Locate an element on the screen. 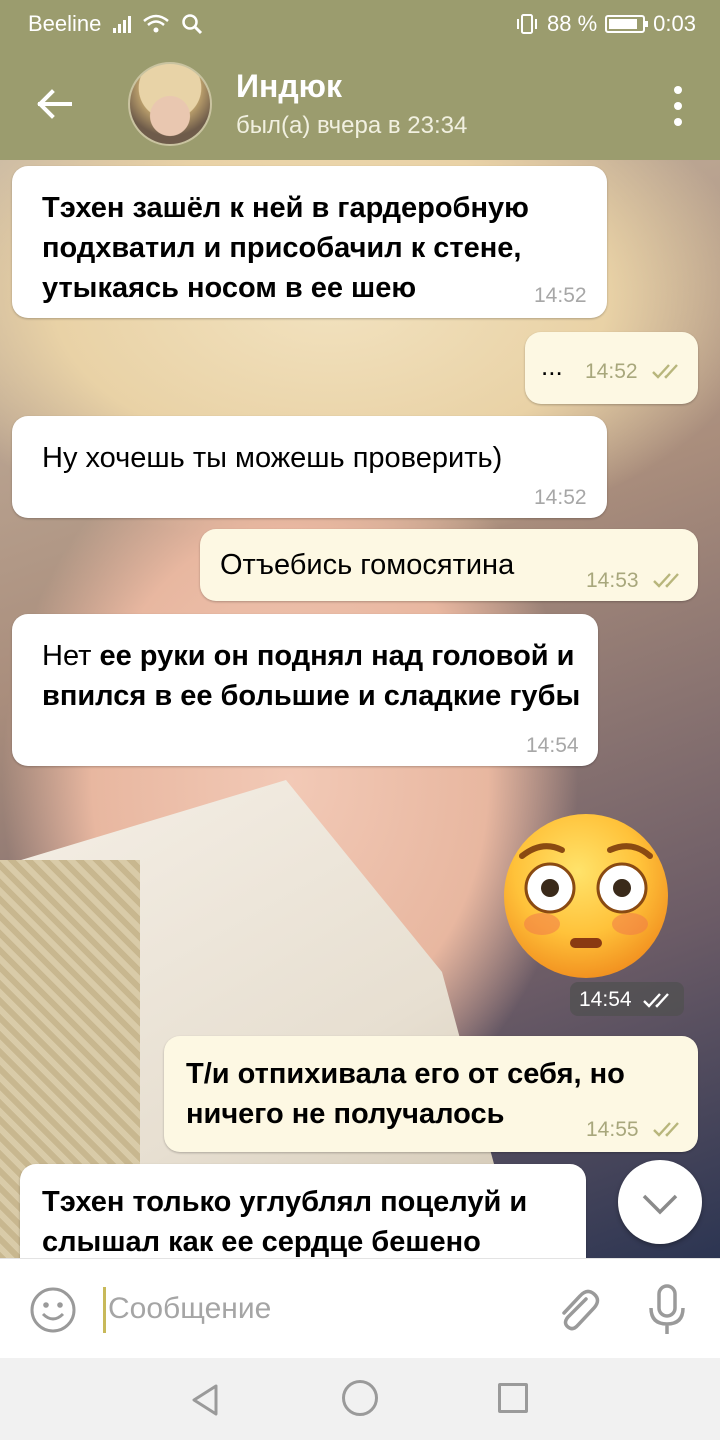 This screenshot has height=1440, width=720. message-time: 14:53 is located at coordinates (612, 580).